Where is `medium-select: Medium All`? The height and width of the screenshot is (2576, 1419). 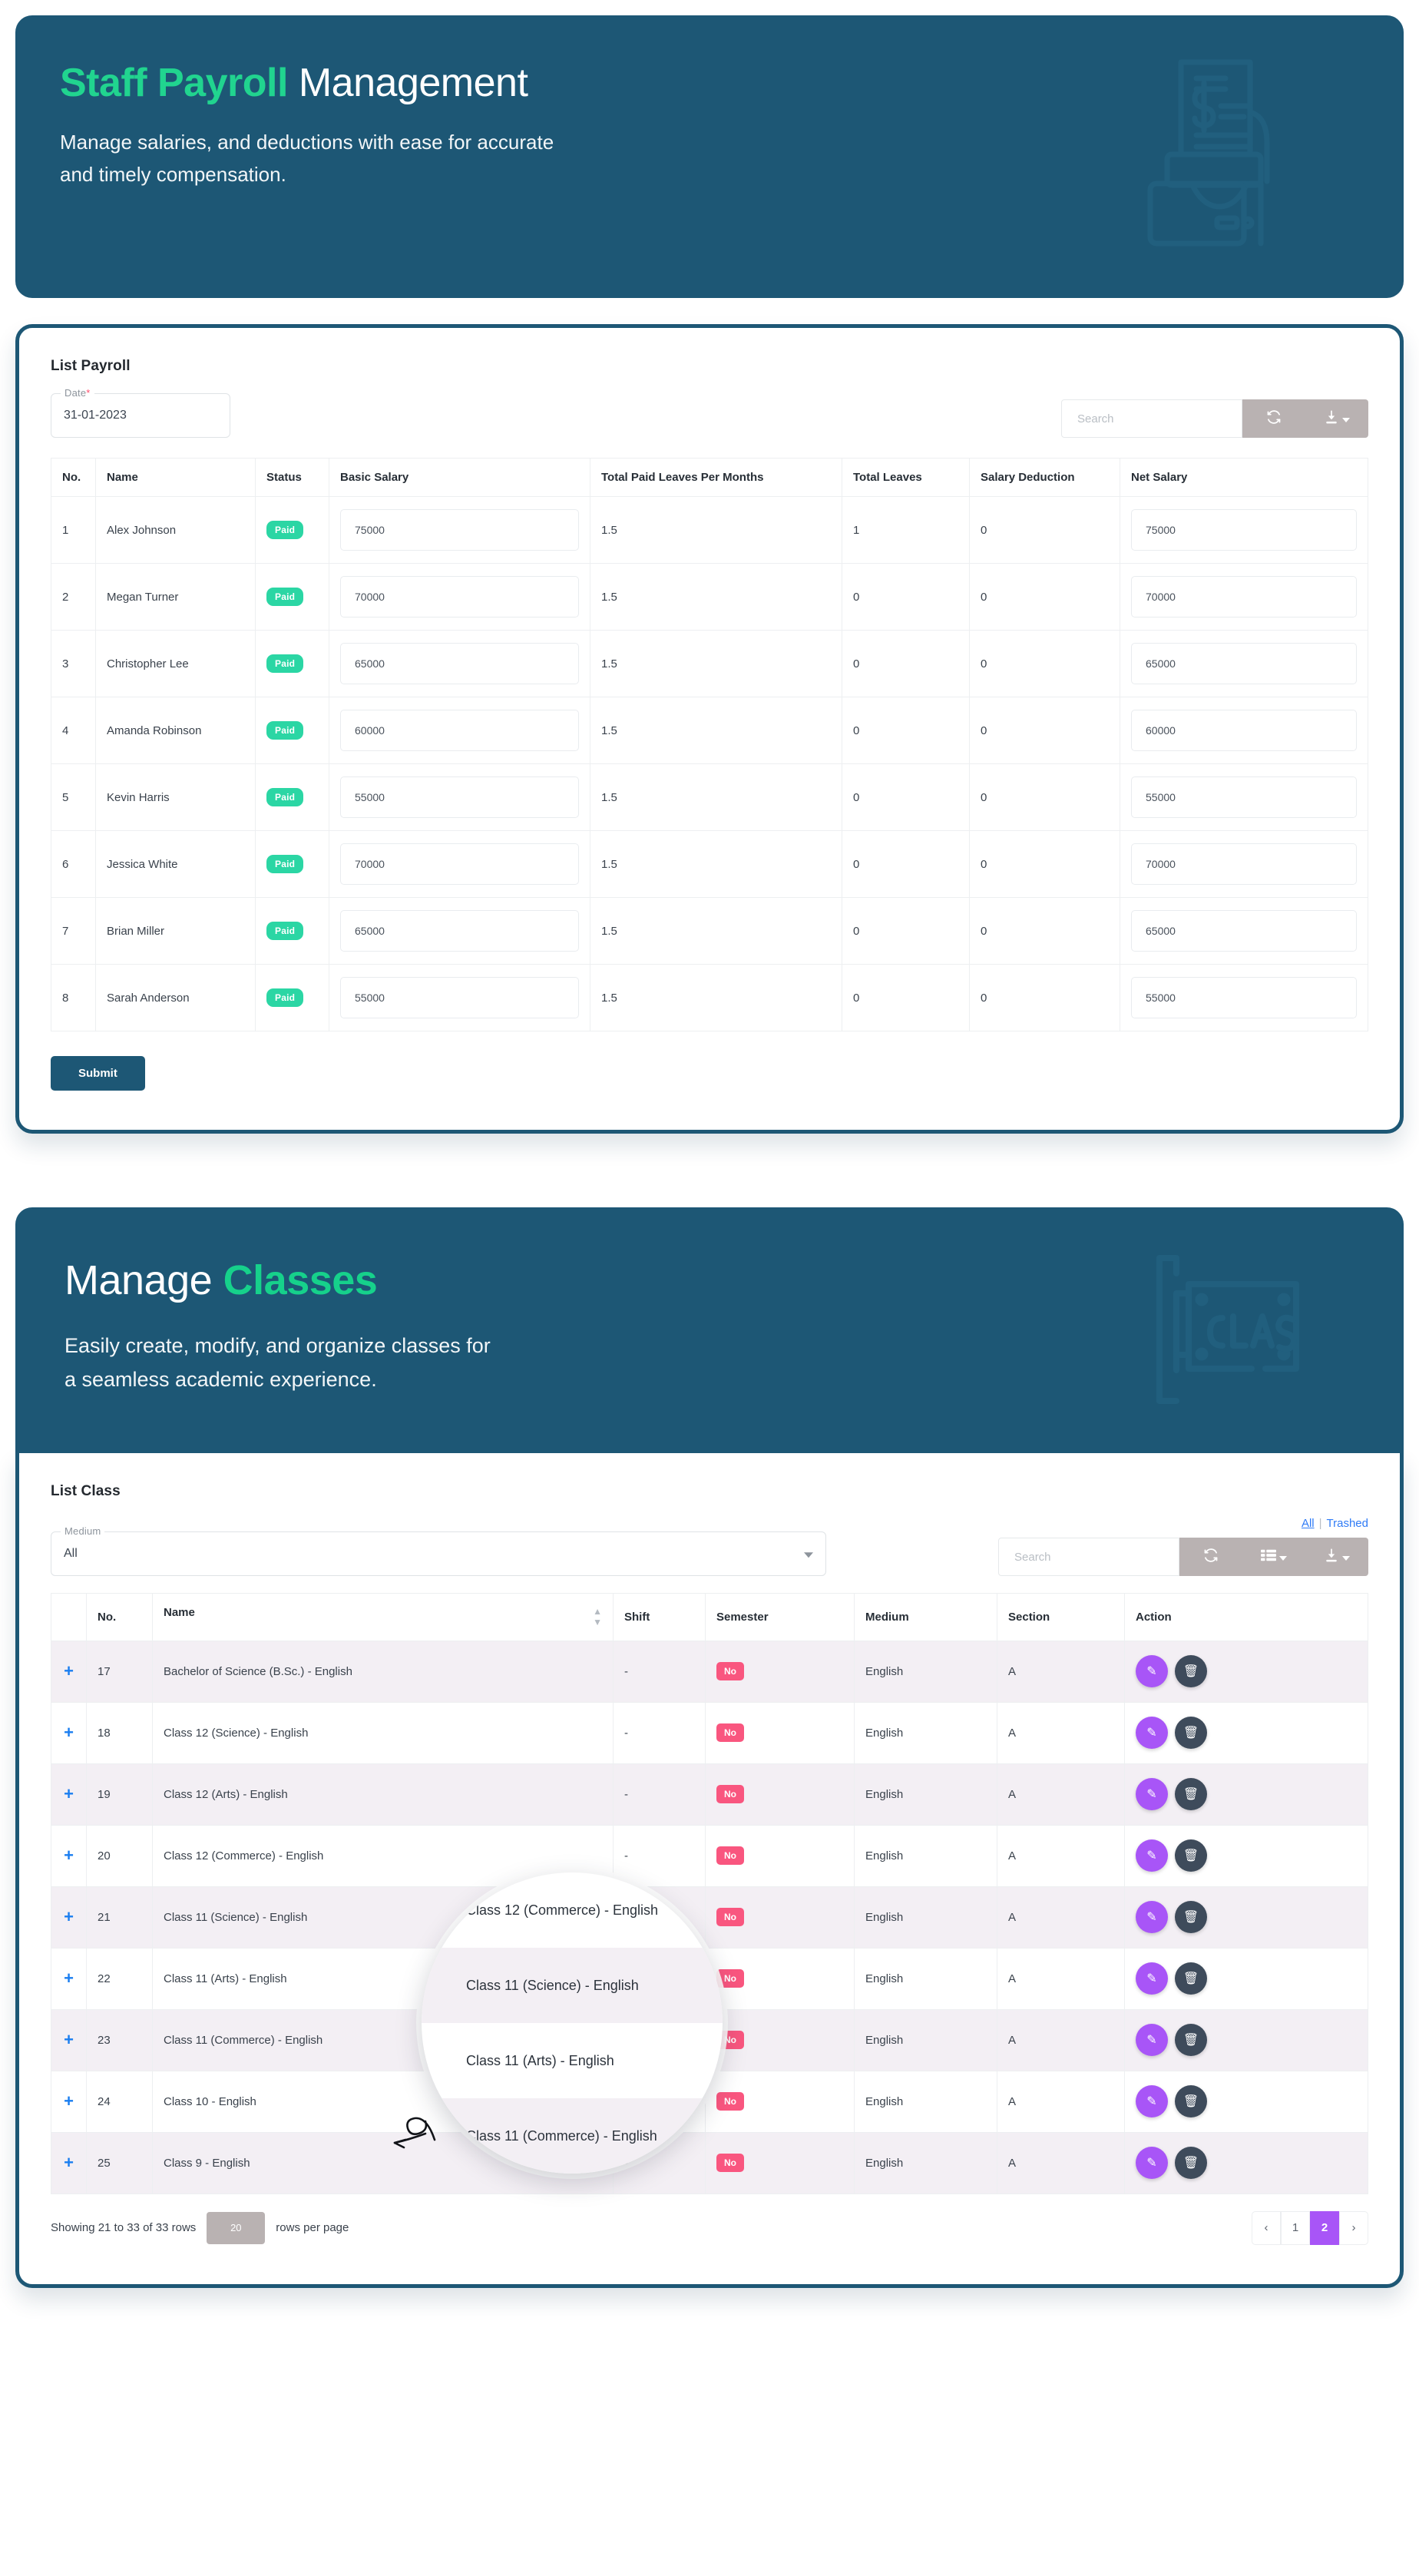
medium-select: Medium All is located at coordinates (438, 1551).